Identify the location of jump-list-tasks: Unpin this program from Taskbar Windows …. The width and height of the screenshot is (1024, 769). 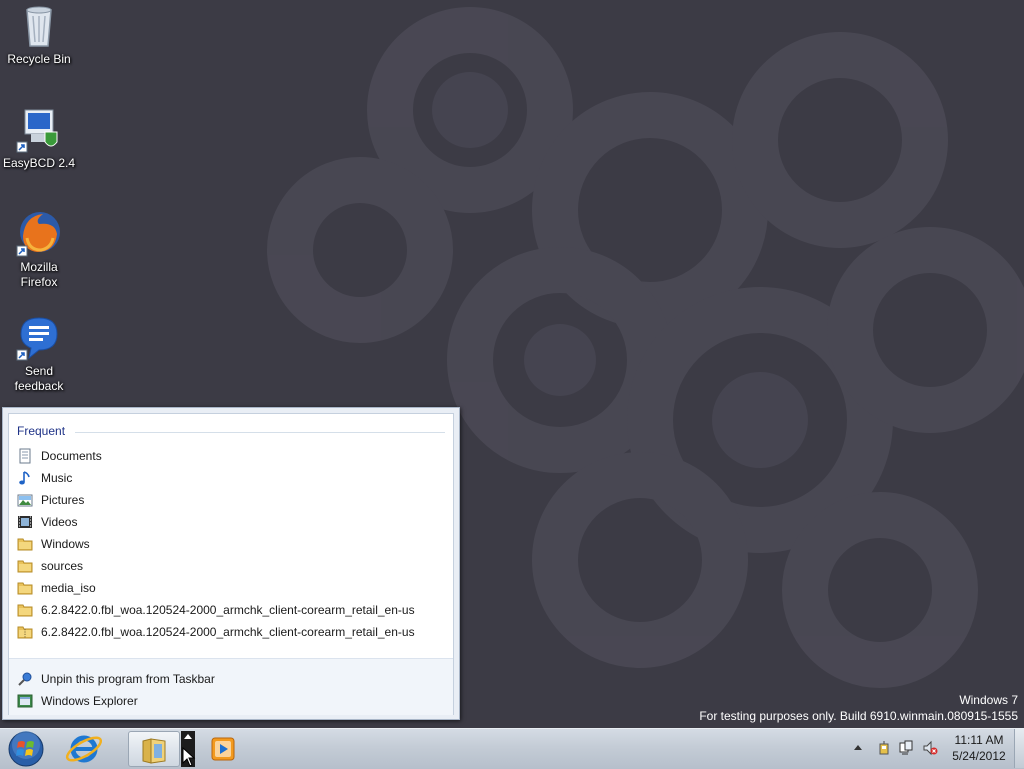
(231, 686).